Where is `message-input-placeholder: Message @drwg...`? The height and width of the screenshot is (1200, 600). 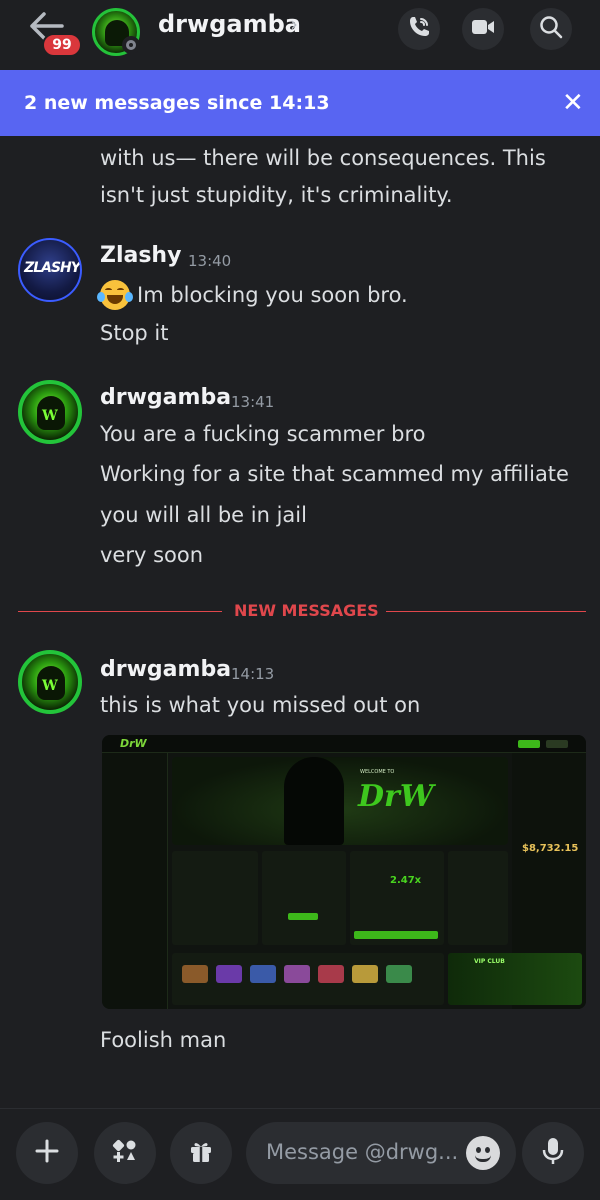 message-input-placeholder: Message @drwg... is located at coordinates (361, 1152).